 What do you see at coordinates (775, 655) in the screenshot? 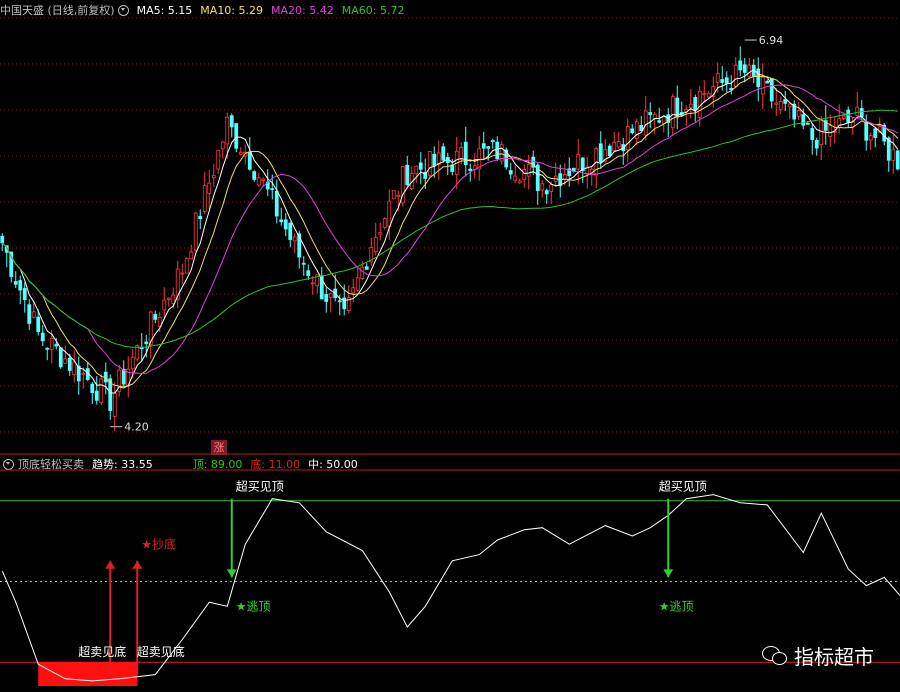
I see `chat-bubble-icon` at bounding box center [775, 655].